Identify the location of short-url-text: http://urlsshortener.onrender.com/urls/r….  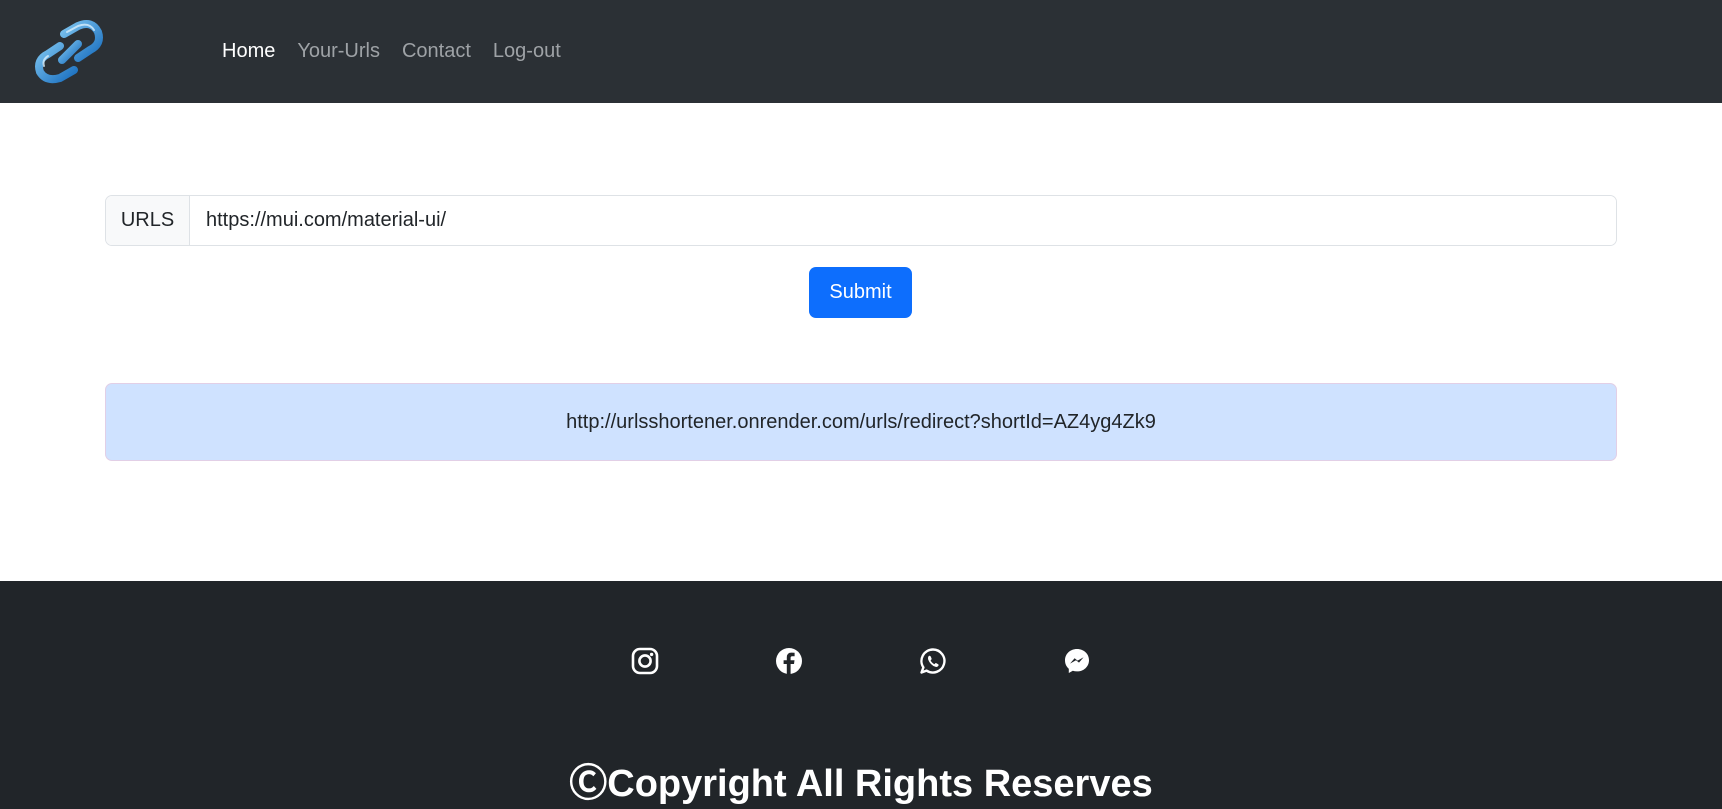
(861, 422).